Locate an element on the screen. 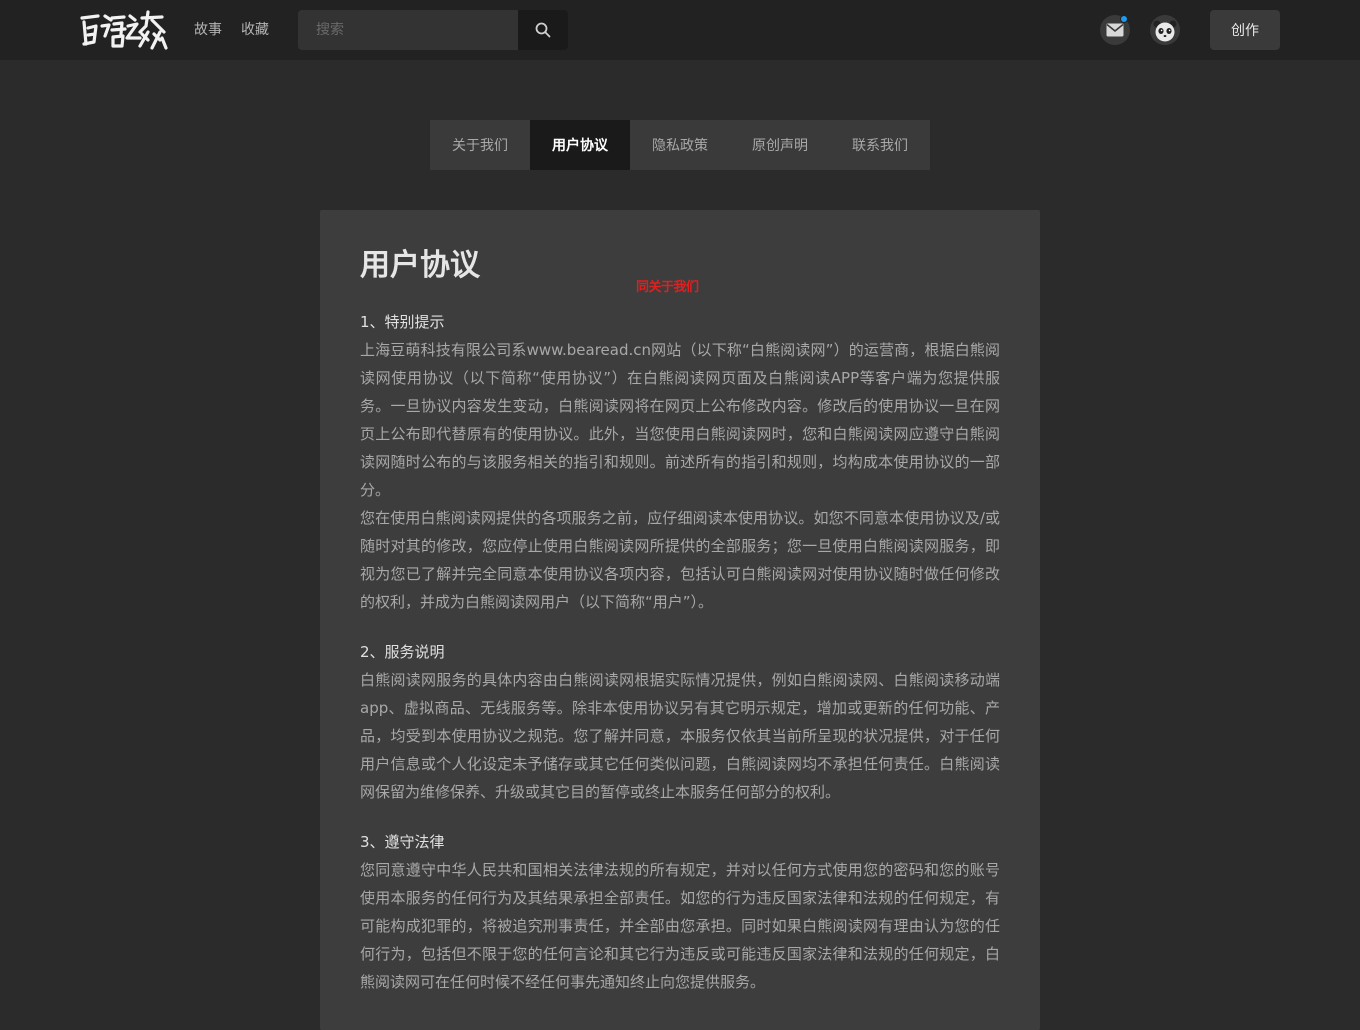 Image resolution: width=1360 pixels, height=1030 pixels. search-bar is located at coordinates (433, 30).